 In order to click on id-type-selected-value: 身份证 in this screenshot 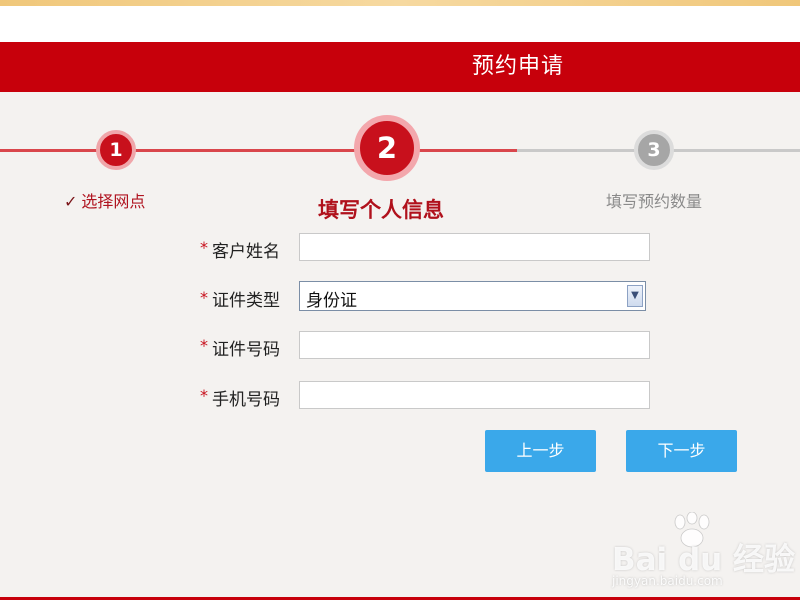, I will do `click(331, 301)`.